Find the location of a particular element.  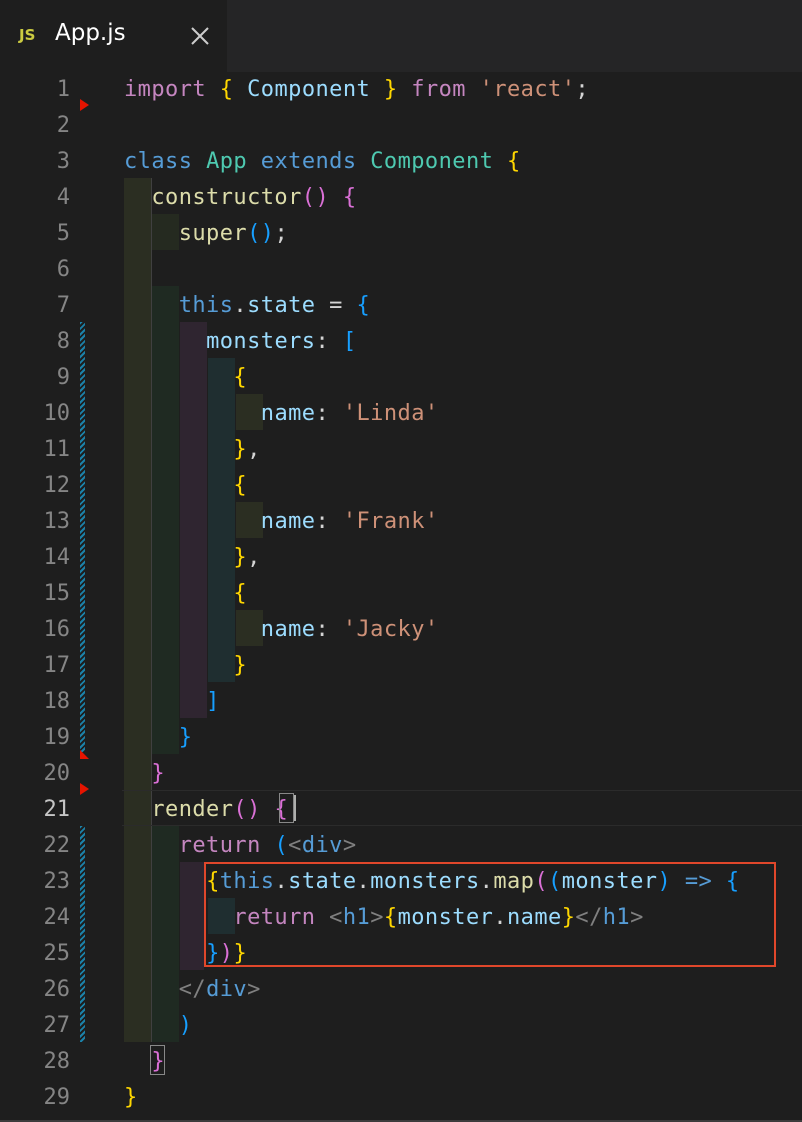

line-number: 6 is located at coordinates (63, 269).